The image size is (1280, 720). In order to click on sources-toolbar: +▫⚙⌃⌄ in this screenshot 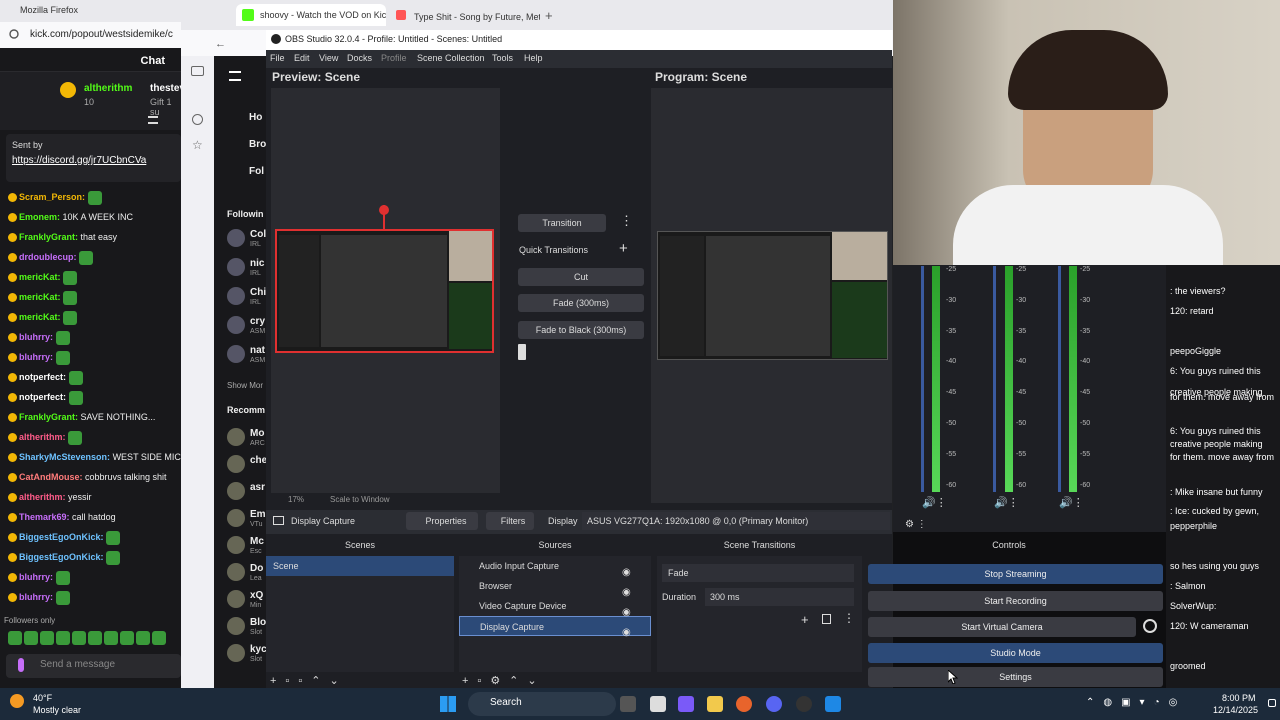, I will do `click(504, 680)`.